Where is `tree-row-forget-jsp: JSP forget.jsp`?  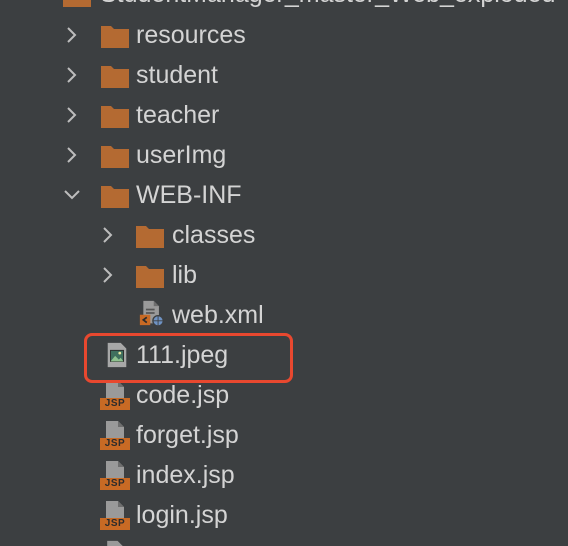 tree-row-forget-jsp: JSP forget.jsp is located at coordinates (284, 435).